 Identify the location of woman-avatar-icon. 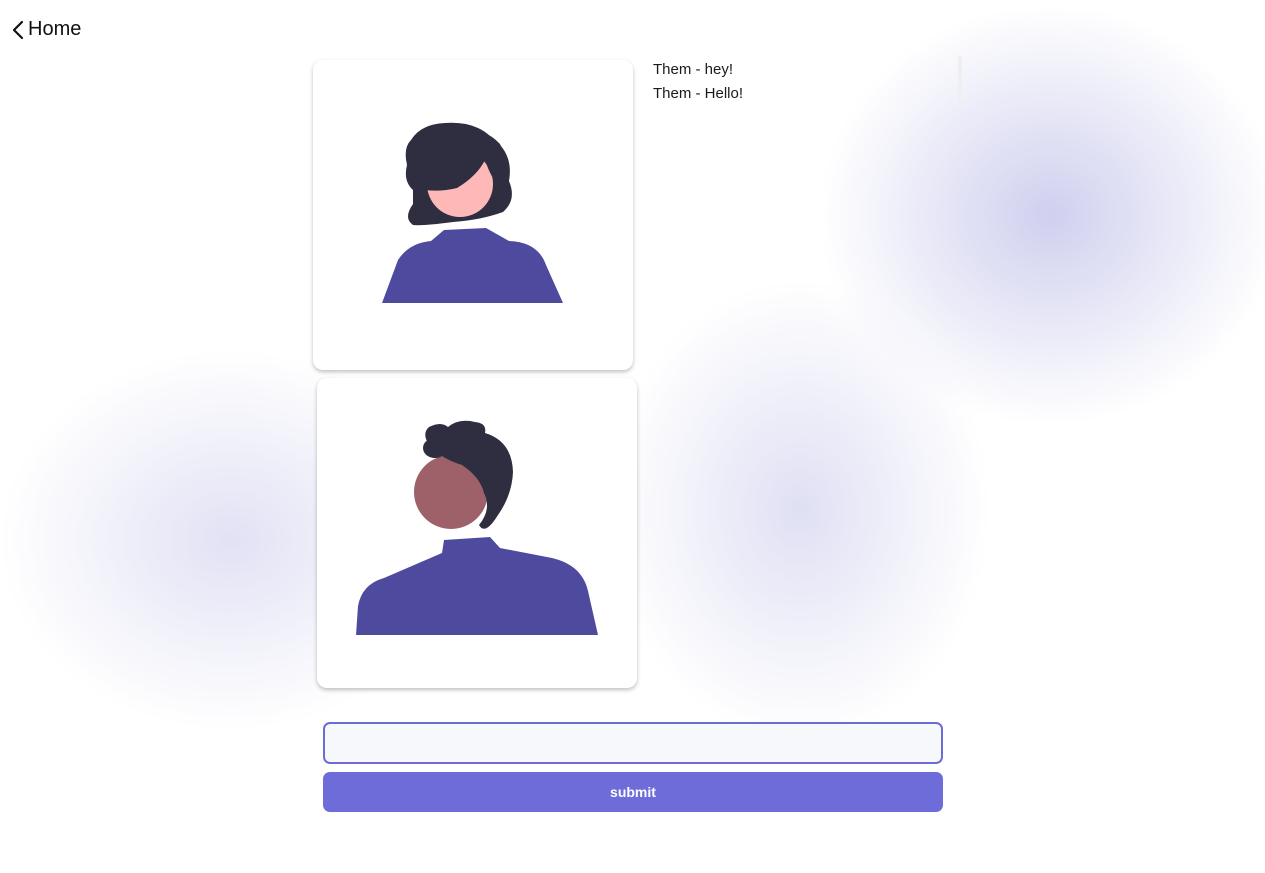
(472, 212).